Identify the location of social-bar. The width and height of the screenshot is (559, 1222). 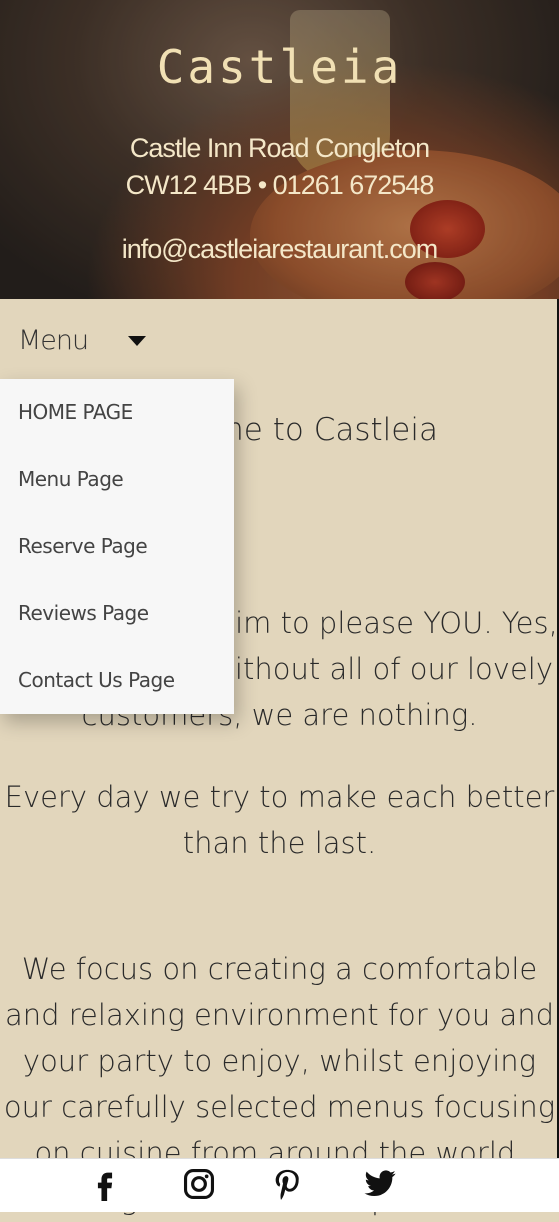
(279, 1185).